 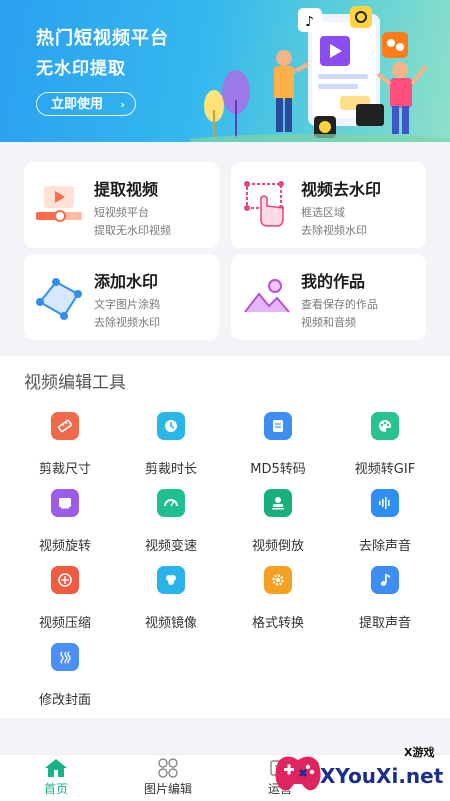 What do you see at coordinates (122, 104) in the screenshot?
I see `chevron-right-icon: ›` at bounding box center [122, 104].